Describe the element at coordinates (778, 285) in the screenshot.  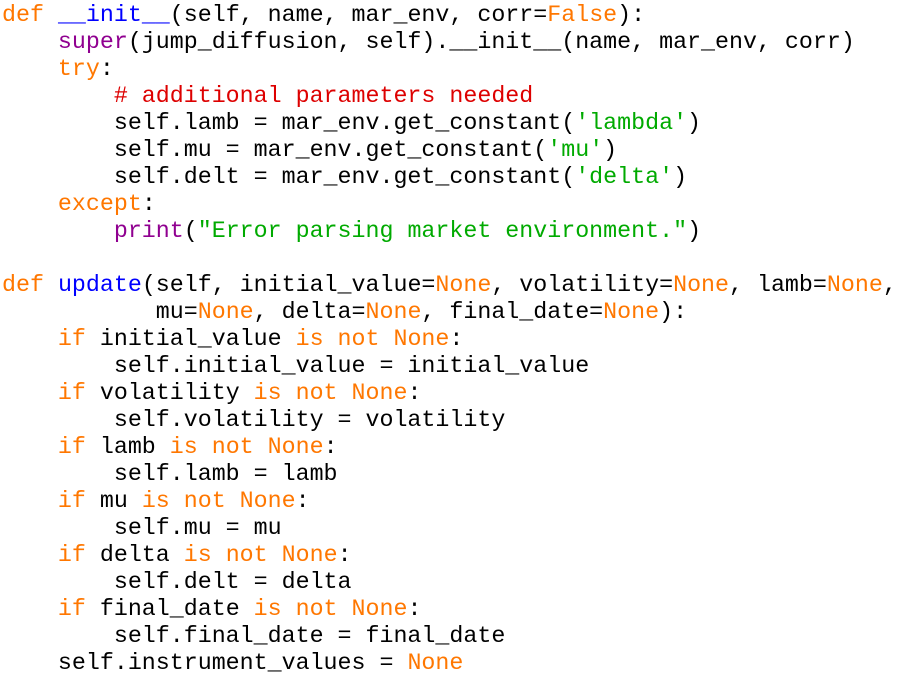
I see `code-text: , lamb=` at that location.